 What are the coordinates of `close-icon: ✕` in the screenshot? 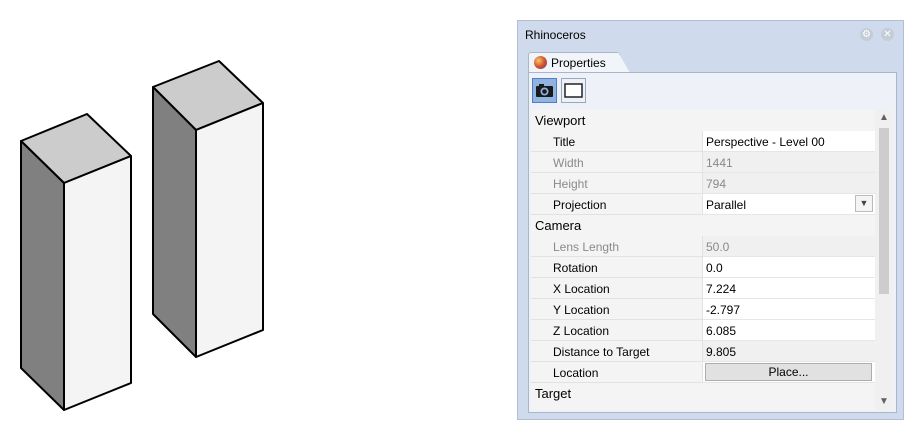 It's located at (887, 34).